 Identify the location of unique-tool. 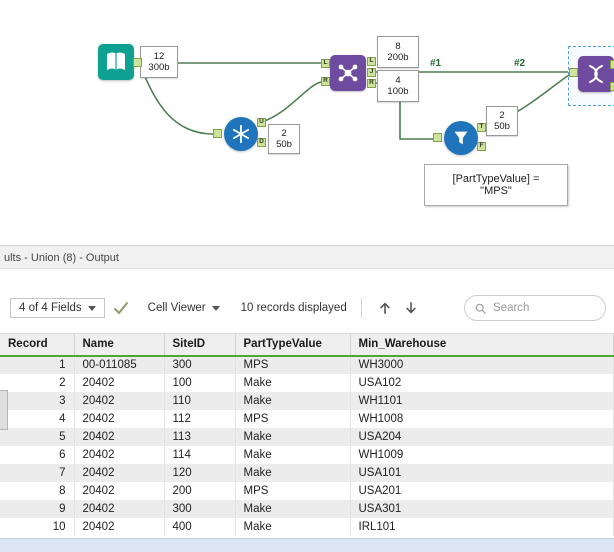
(241, 134).